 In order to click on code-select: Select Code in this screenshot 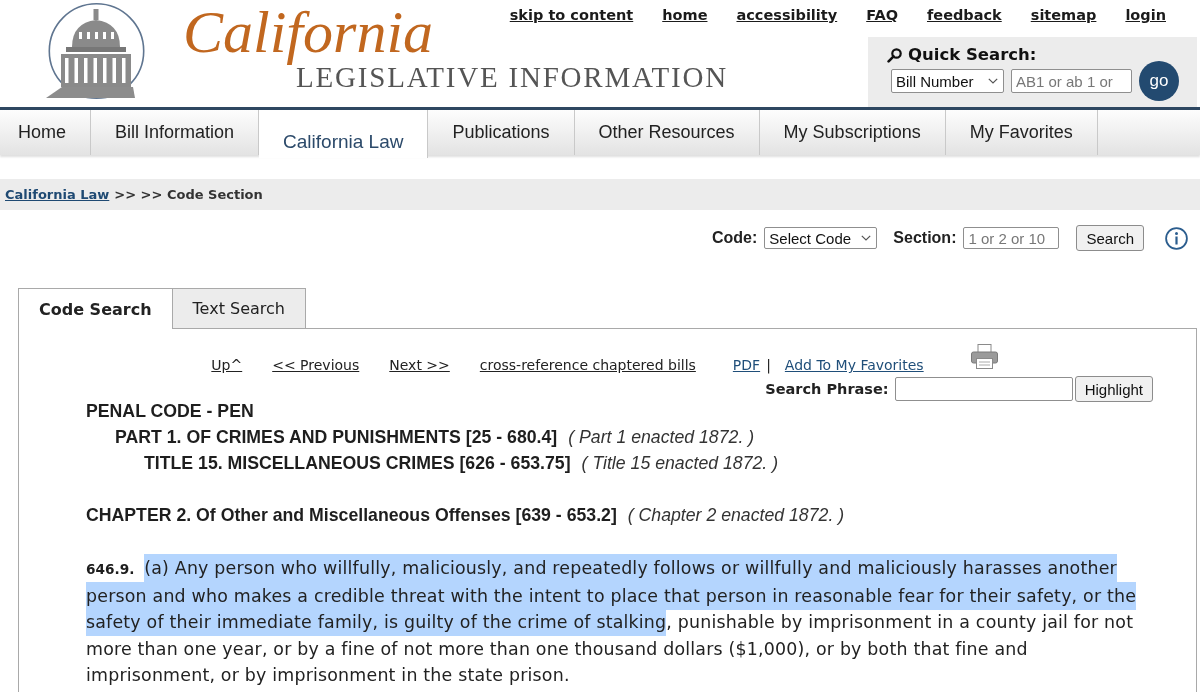, I will do `click(821, 238)`.